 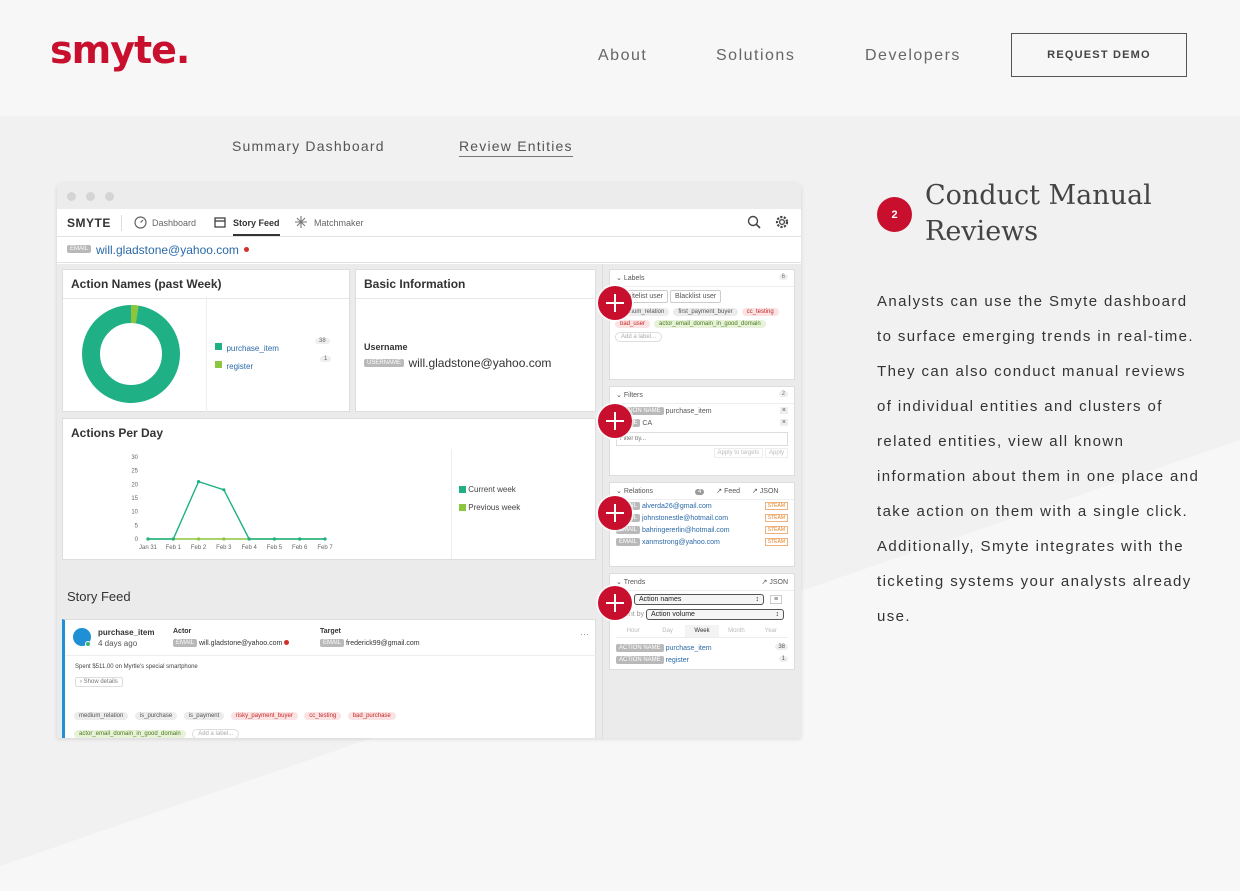 What do you see at coordinates (384, 362) in the screenshot?
I see `field-tag: USERNAME` at bounding box center [384, 362].